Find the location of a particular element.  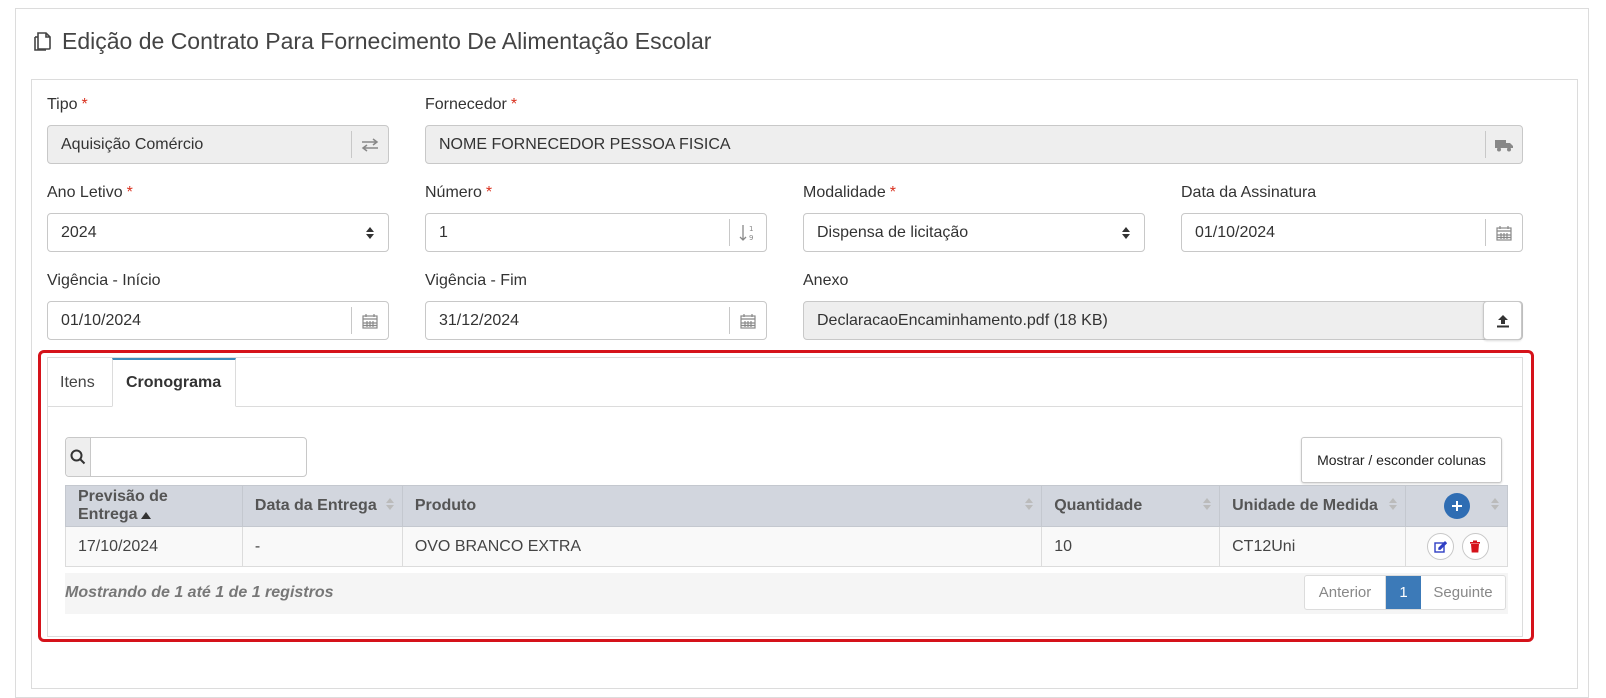

anexo-label: Anexo is located at coordinates (826, 280).